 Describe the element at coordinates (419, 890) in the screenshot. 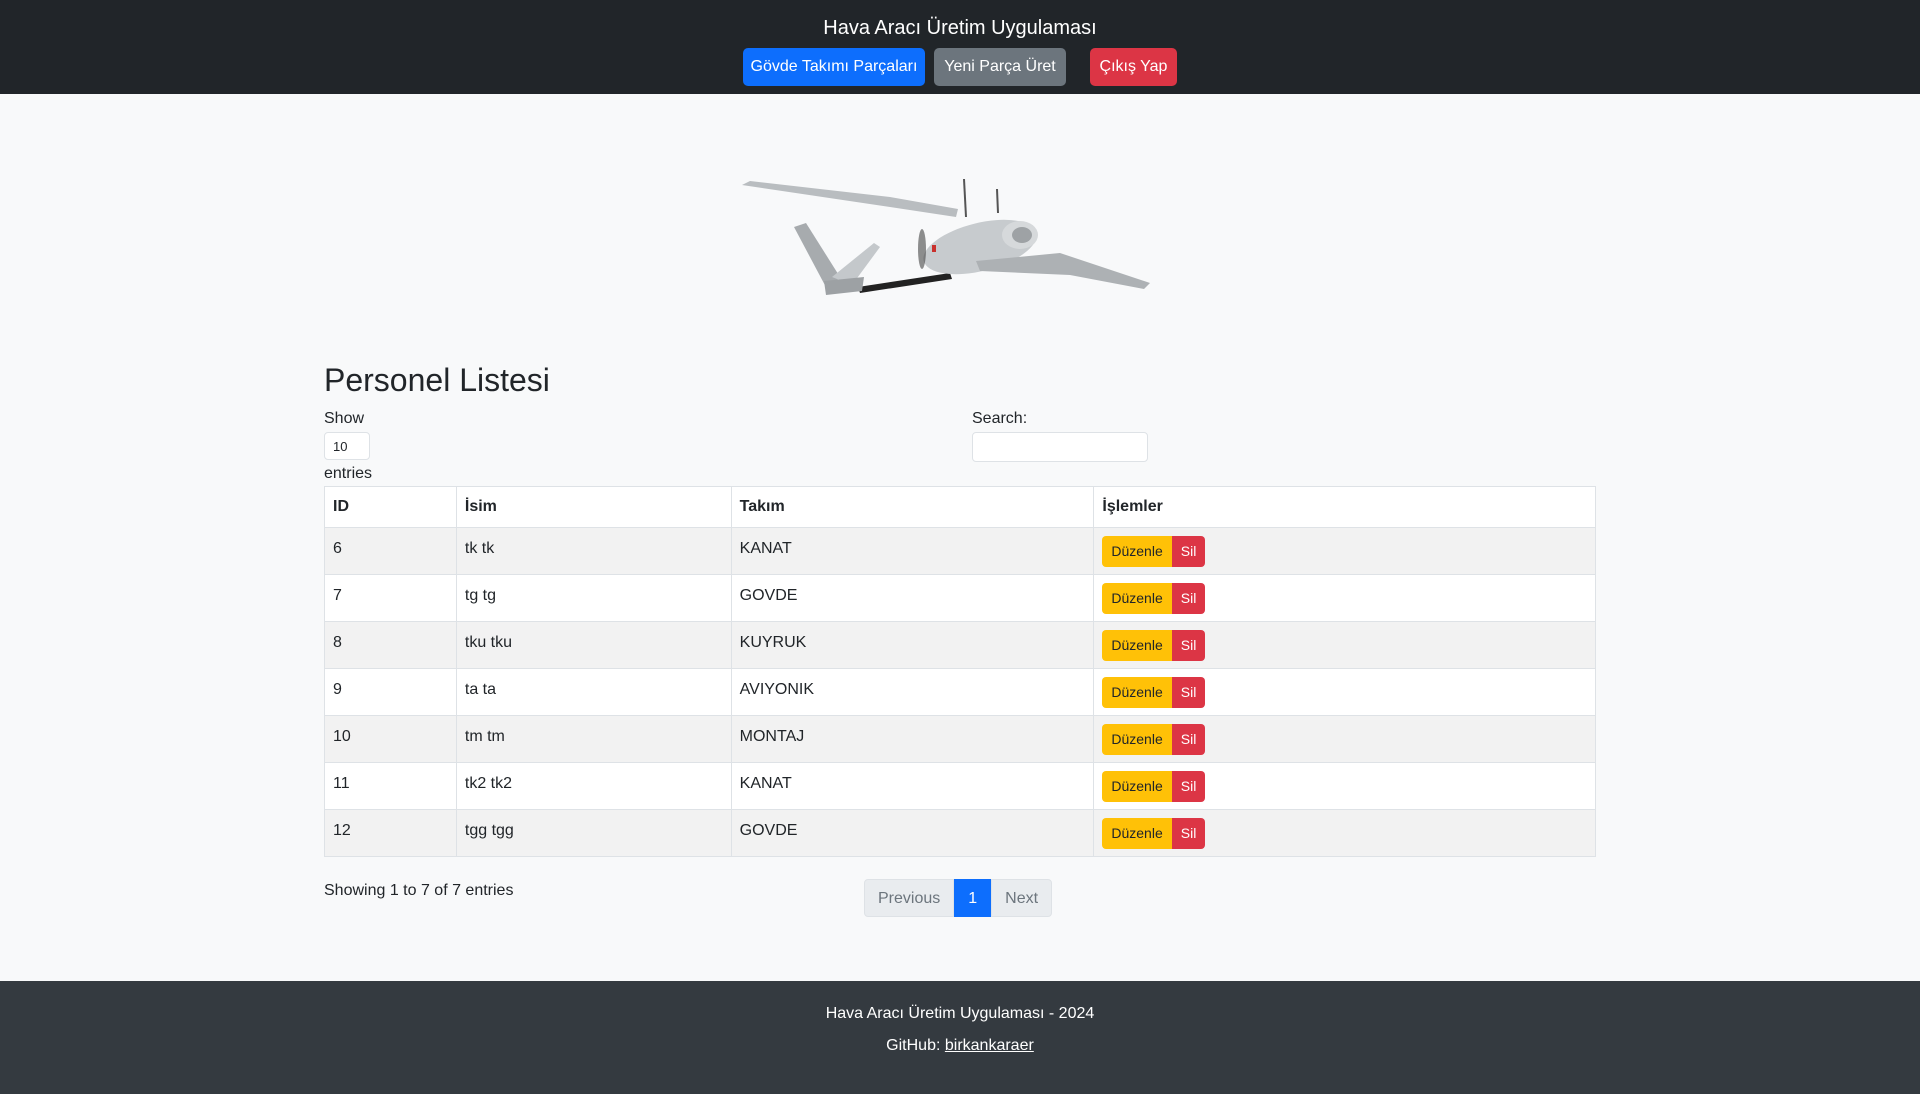

I see `table-info: Showing 1 to 7 of 7 entries` at that location.